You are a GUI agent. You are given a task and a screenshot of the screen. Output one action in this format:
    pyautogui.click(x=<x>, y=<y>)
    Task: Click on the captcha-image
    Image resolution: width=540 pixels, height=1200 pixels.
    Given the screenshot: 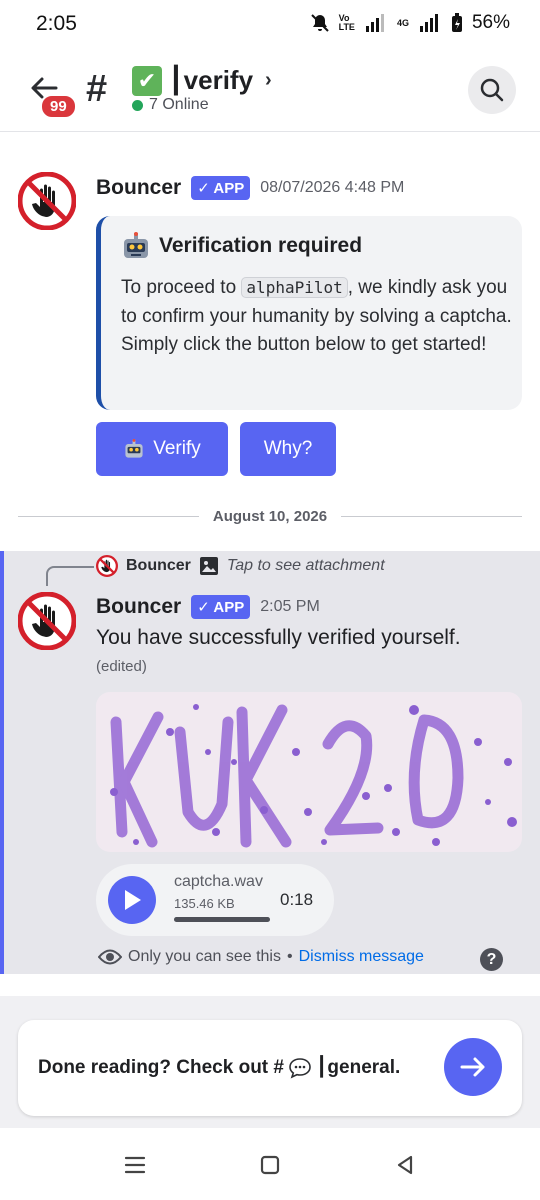 What is the action you would take?
    pyautogui.click(x=309, y=772)
    